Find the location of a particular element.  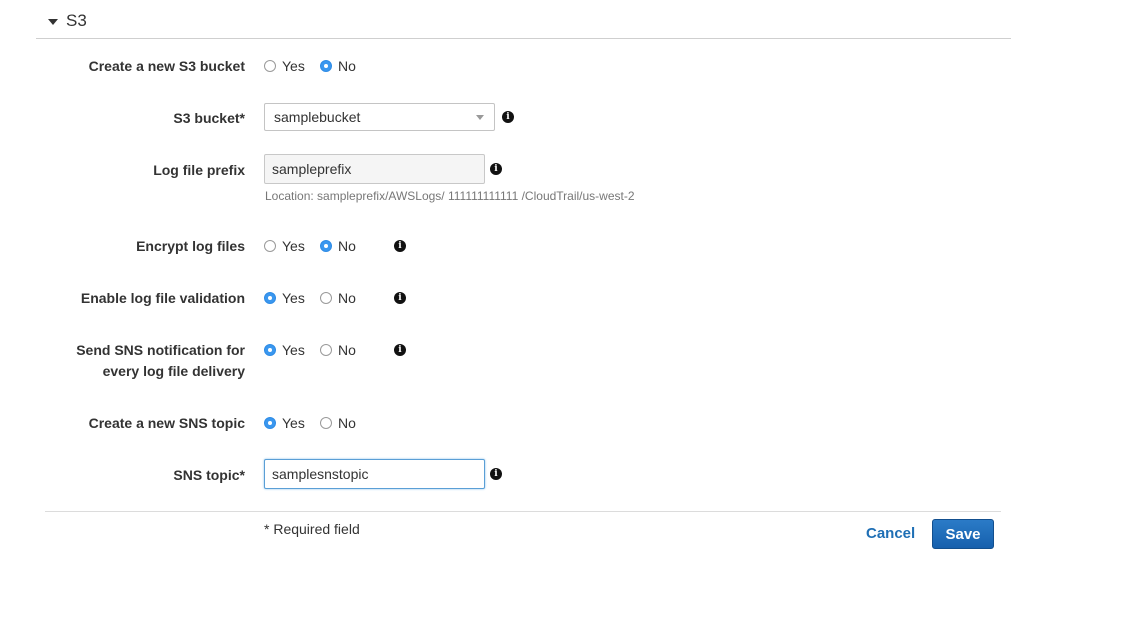

sns-notify-radio-group: Yes No is located at coordinates (316, 350).